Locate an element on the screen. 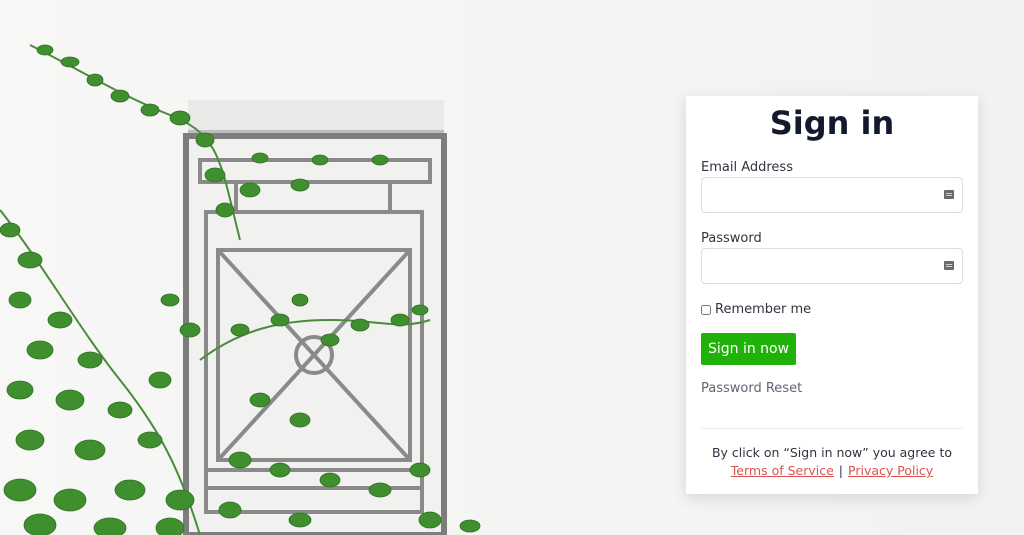  email-field-container is located at coordinates (832, 195).